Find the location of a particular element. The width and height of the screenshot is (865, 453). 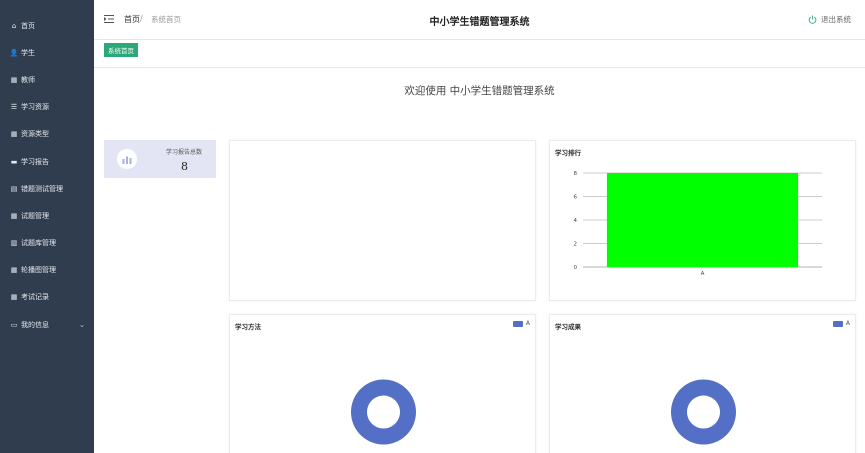

sidebar-item-4: ▦ 资源类型 is located at coordinates (47, 134).